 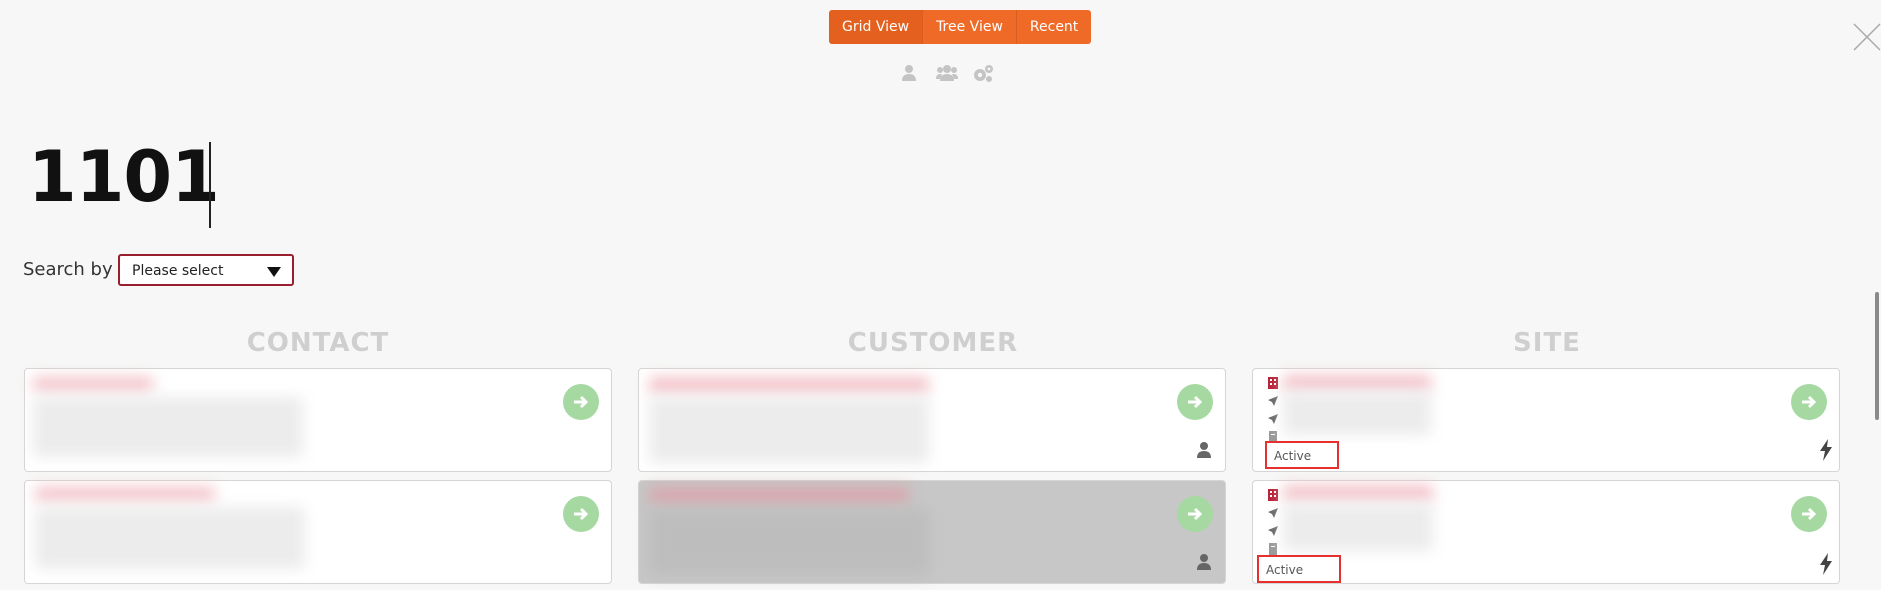 What do you see at coordinates (982, 74) in the screenshot?
I see `gears-icon` at bounding box center [982, 74].